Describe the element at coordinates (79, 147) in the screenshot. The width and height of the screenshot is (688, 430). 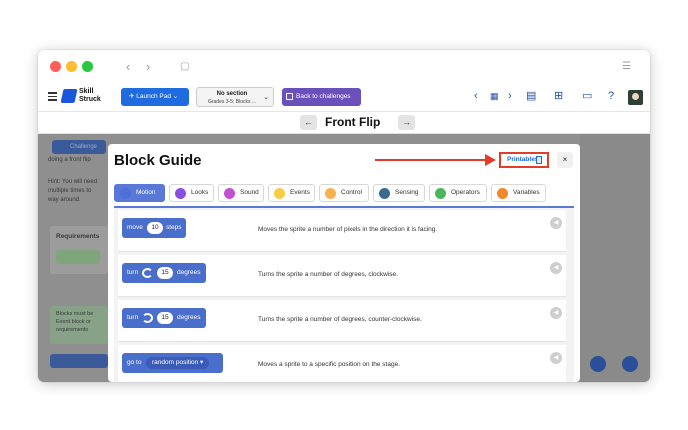
I see `challenge-tab: Challenge` at that location.